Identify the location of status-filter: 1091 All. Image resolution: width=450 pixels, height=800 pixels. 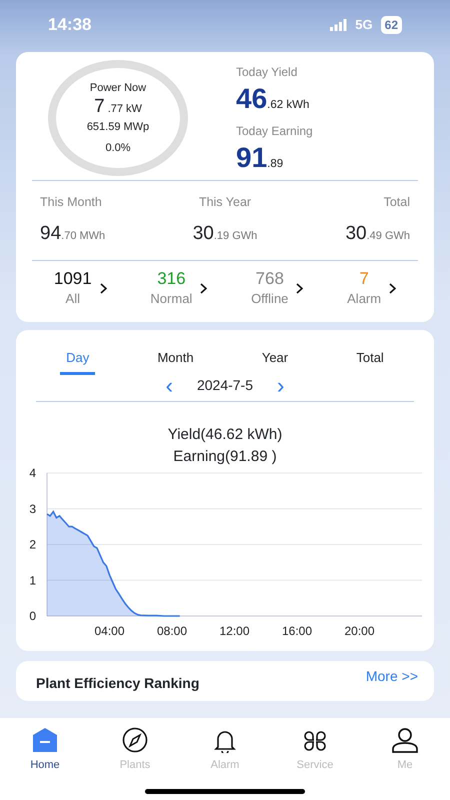
(80, 288).